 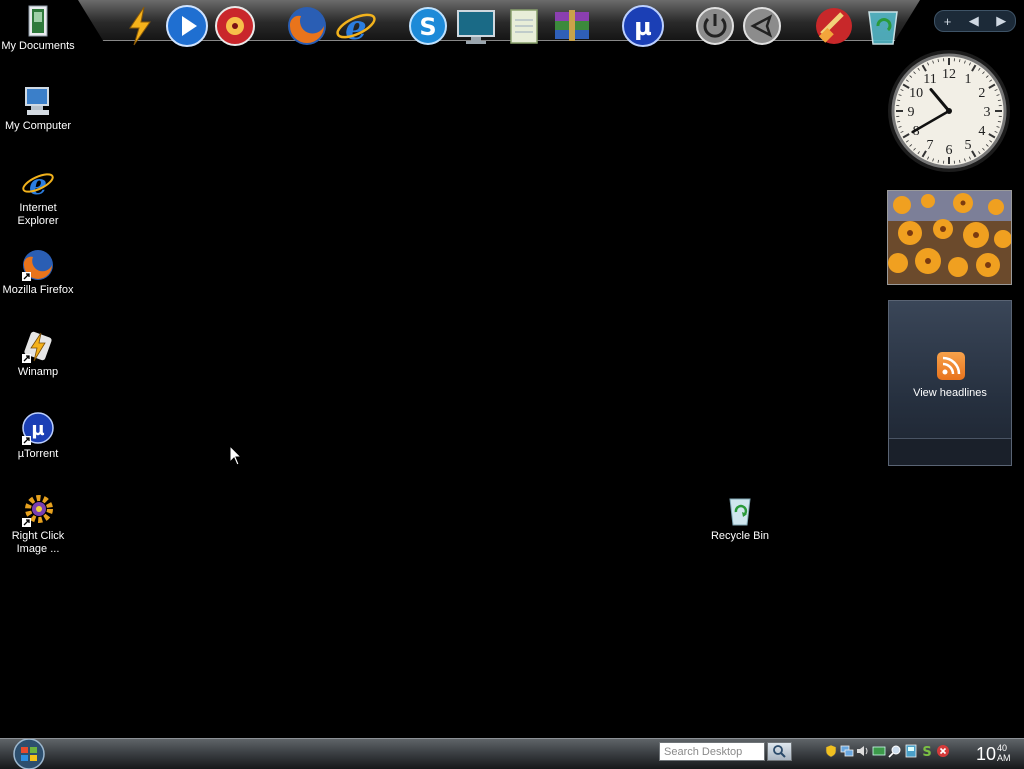 I want to click on burn-icon, so click(x=235, y=26).